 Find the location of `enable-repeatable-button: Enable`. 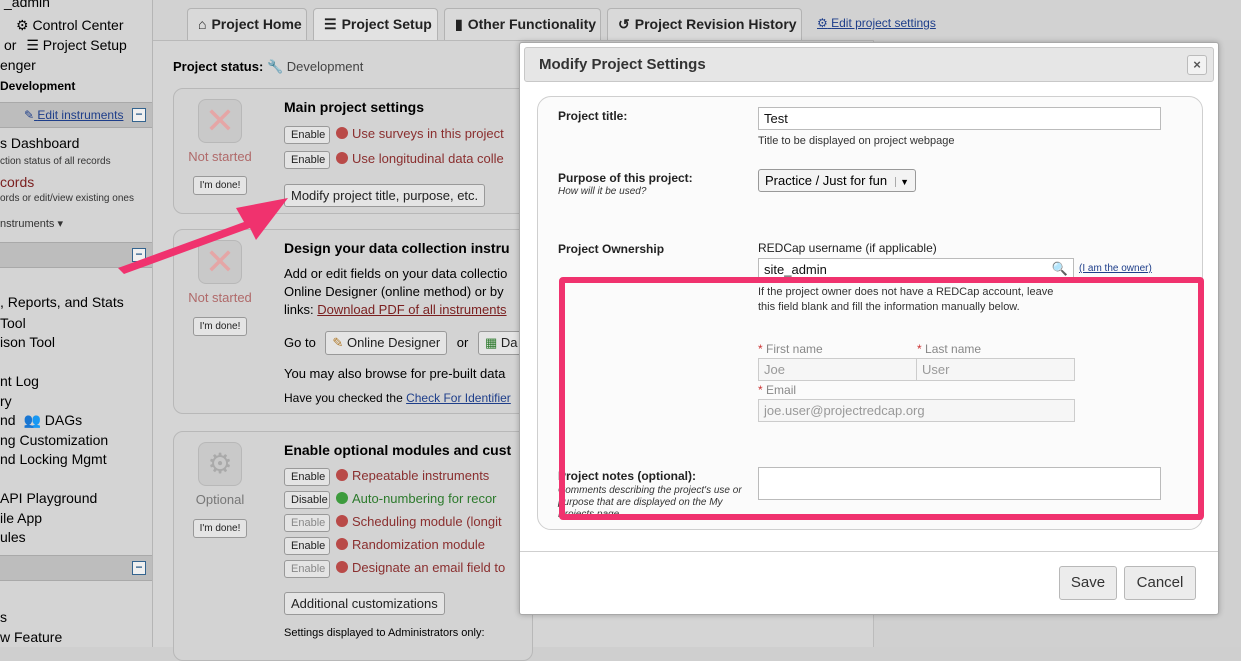

enable-repeatable-button: Enable is located at coordinates (307, 477).